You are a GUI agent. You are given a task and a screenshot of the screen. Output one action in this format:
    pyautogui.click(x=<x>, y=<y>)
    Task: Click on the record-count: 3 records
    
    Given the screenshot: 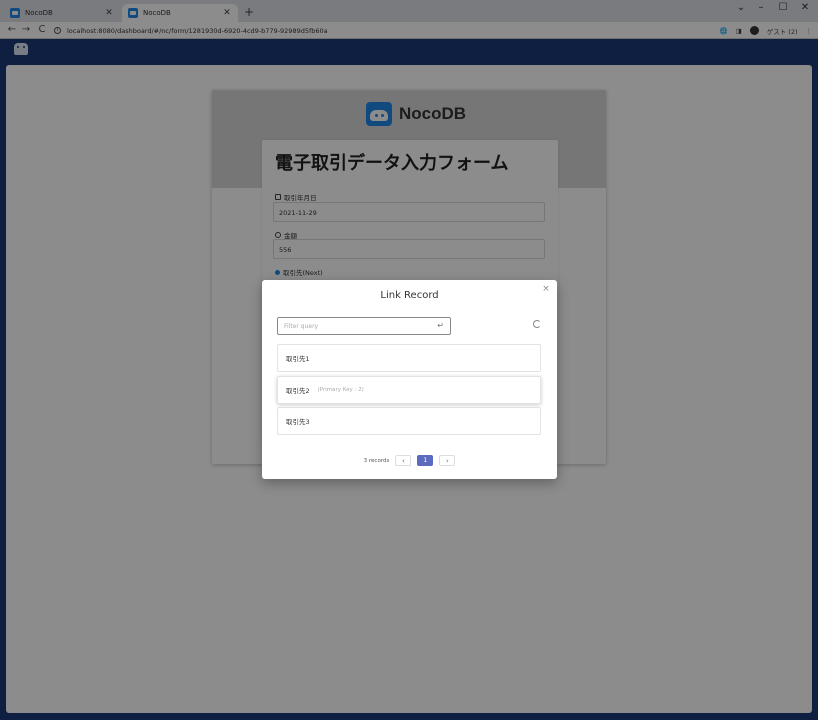 What is the action you would take?
    pyautogui.click(x=376, y=460)
    